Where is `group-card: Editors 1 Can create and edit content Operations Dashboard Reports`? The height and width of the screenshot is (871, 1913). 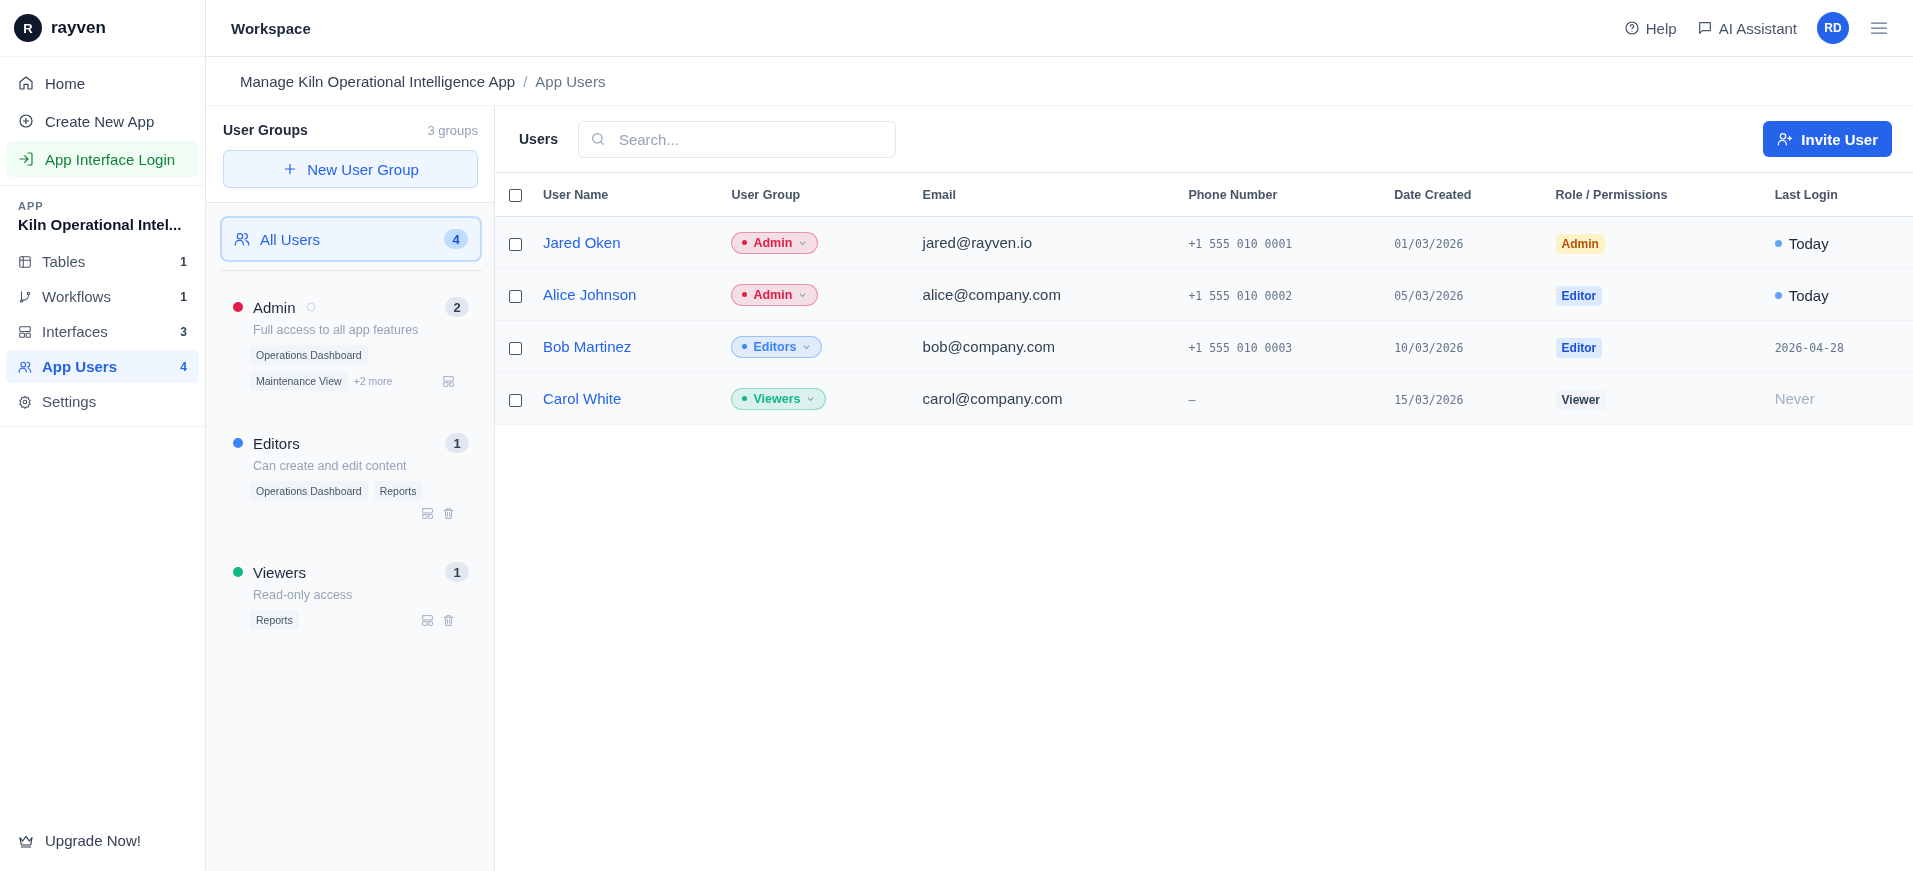 group-card: Editors 1 Can create and edit content Operations Dashboard Reports is located at coordinates (351, 474).